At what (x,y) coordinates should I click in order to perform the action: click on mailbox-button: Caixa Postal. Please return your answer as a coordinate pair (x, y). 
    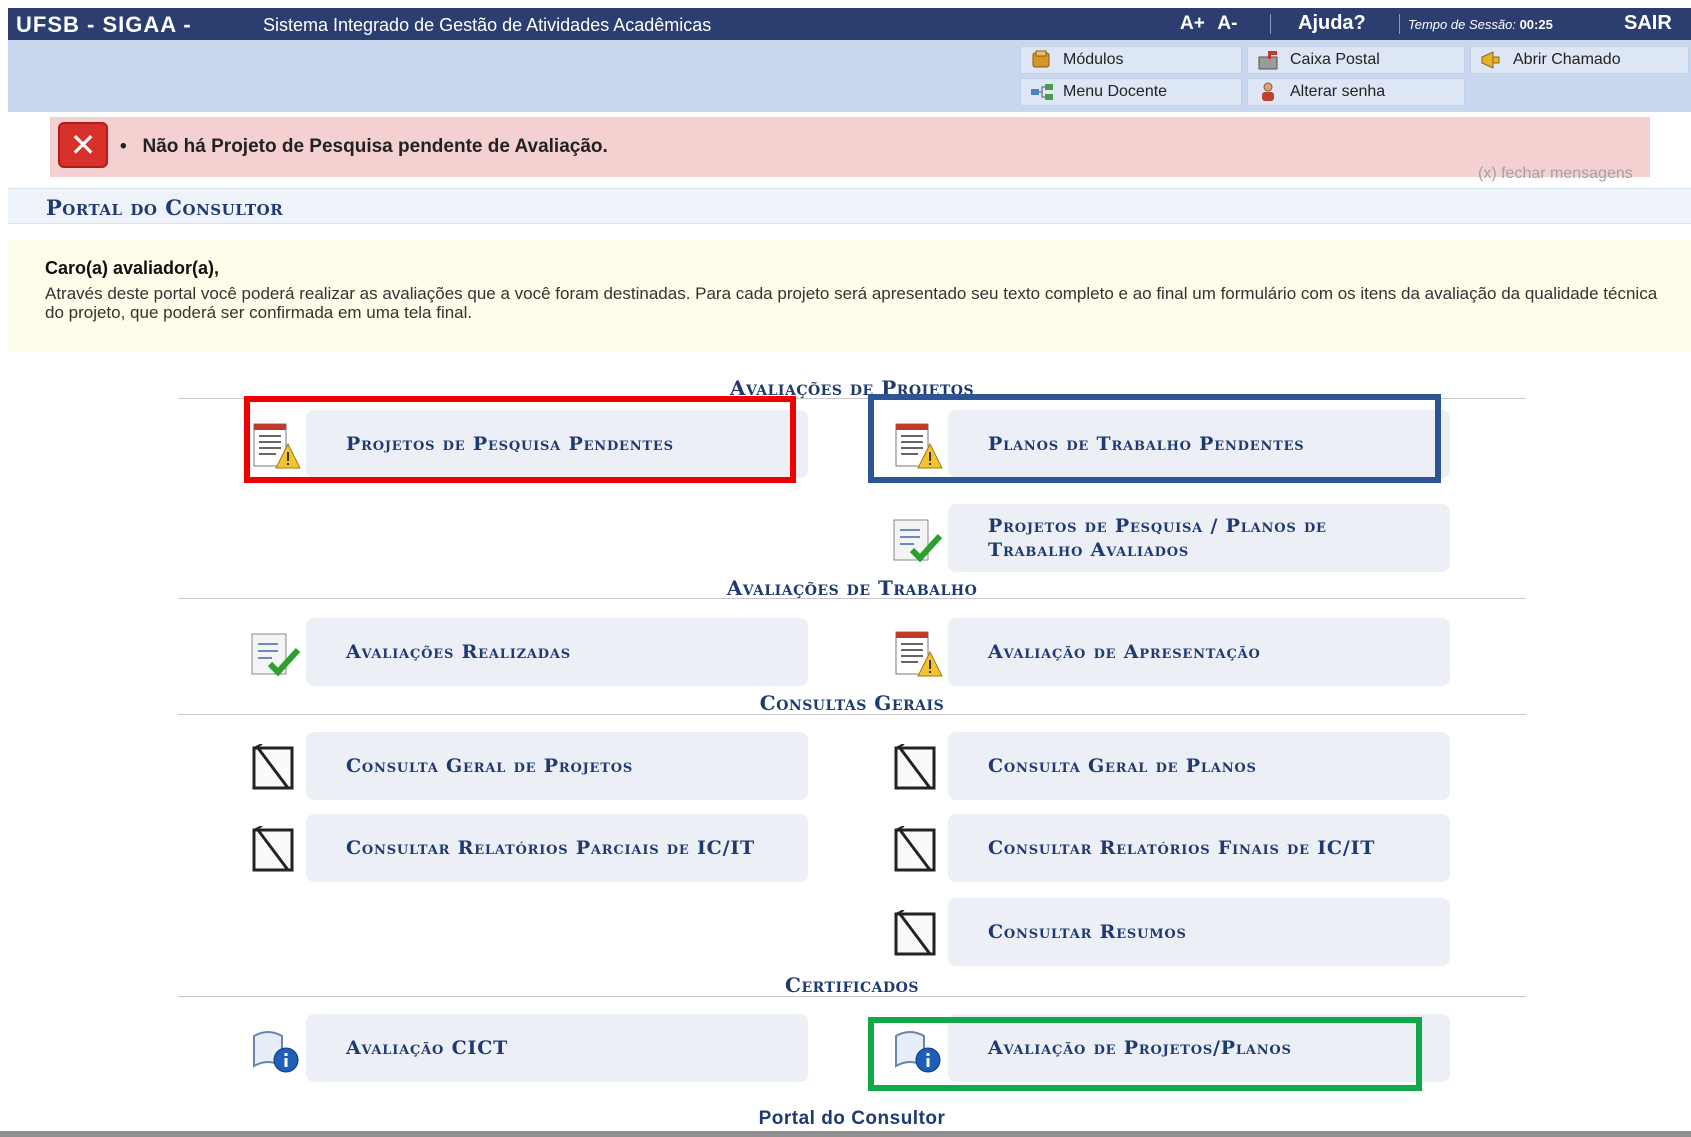
    Looking at the image, I should click on (1356, 60).